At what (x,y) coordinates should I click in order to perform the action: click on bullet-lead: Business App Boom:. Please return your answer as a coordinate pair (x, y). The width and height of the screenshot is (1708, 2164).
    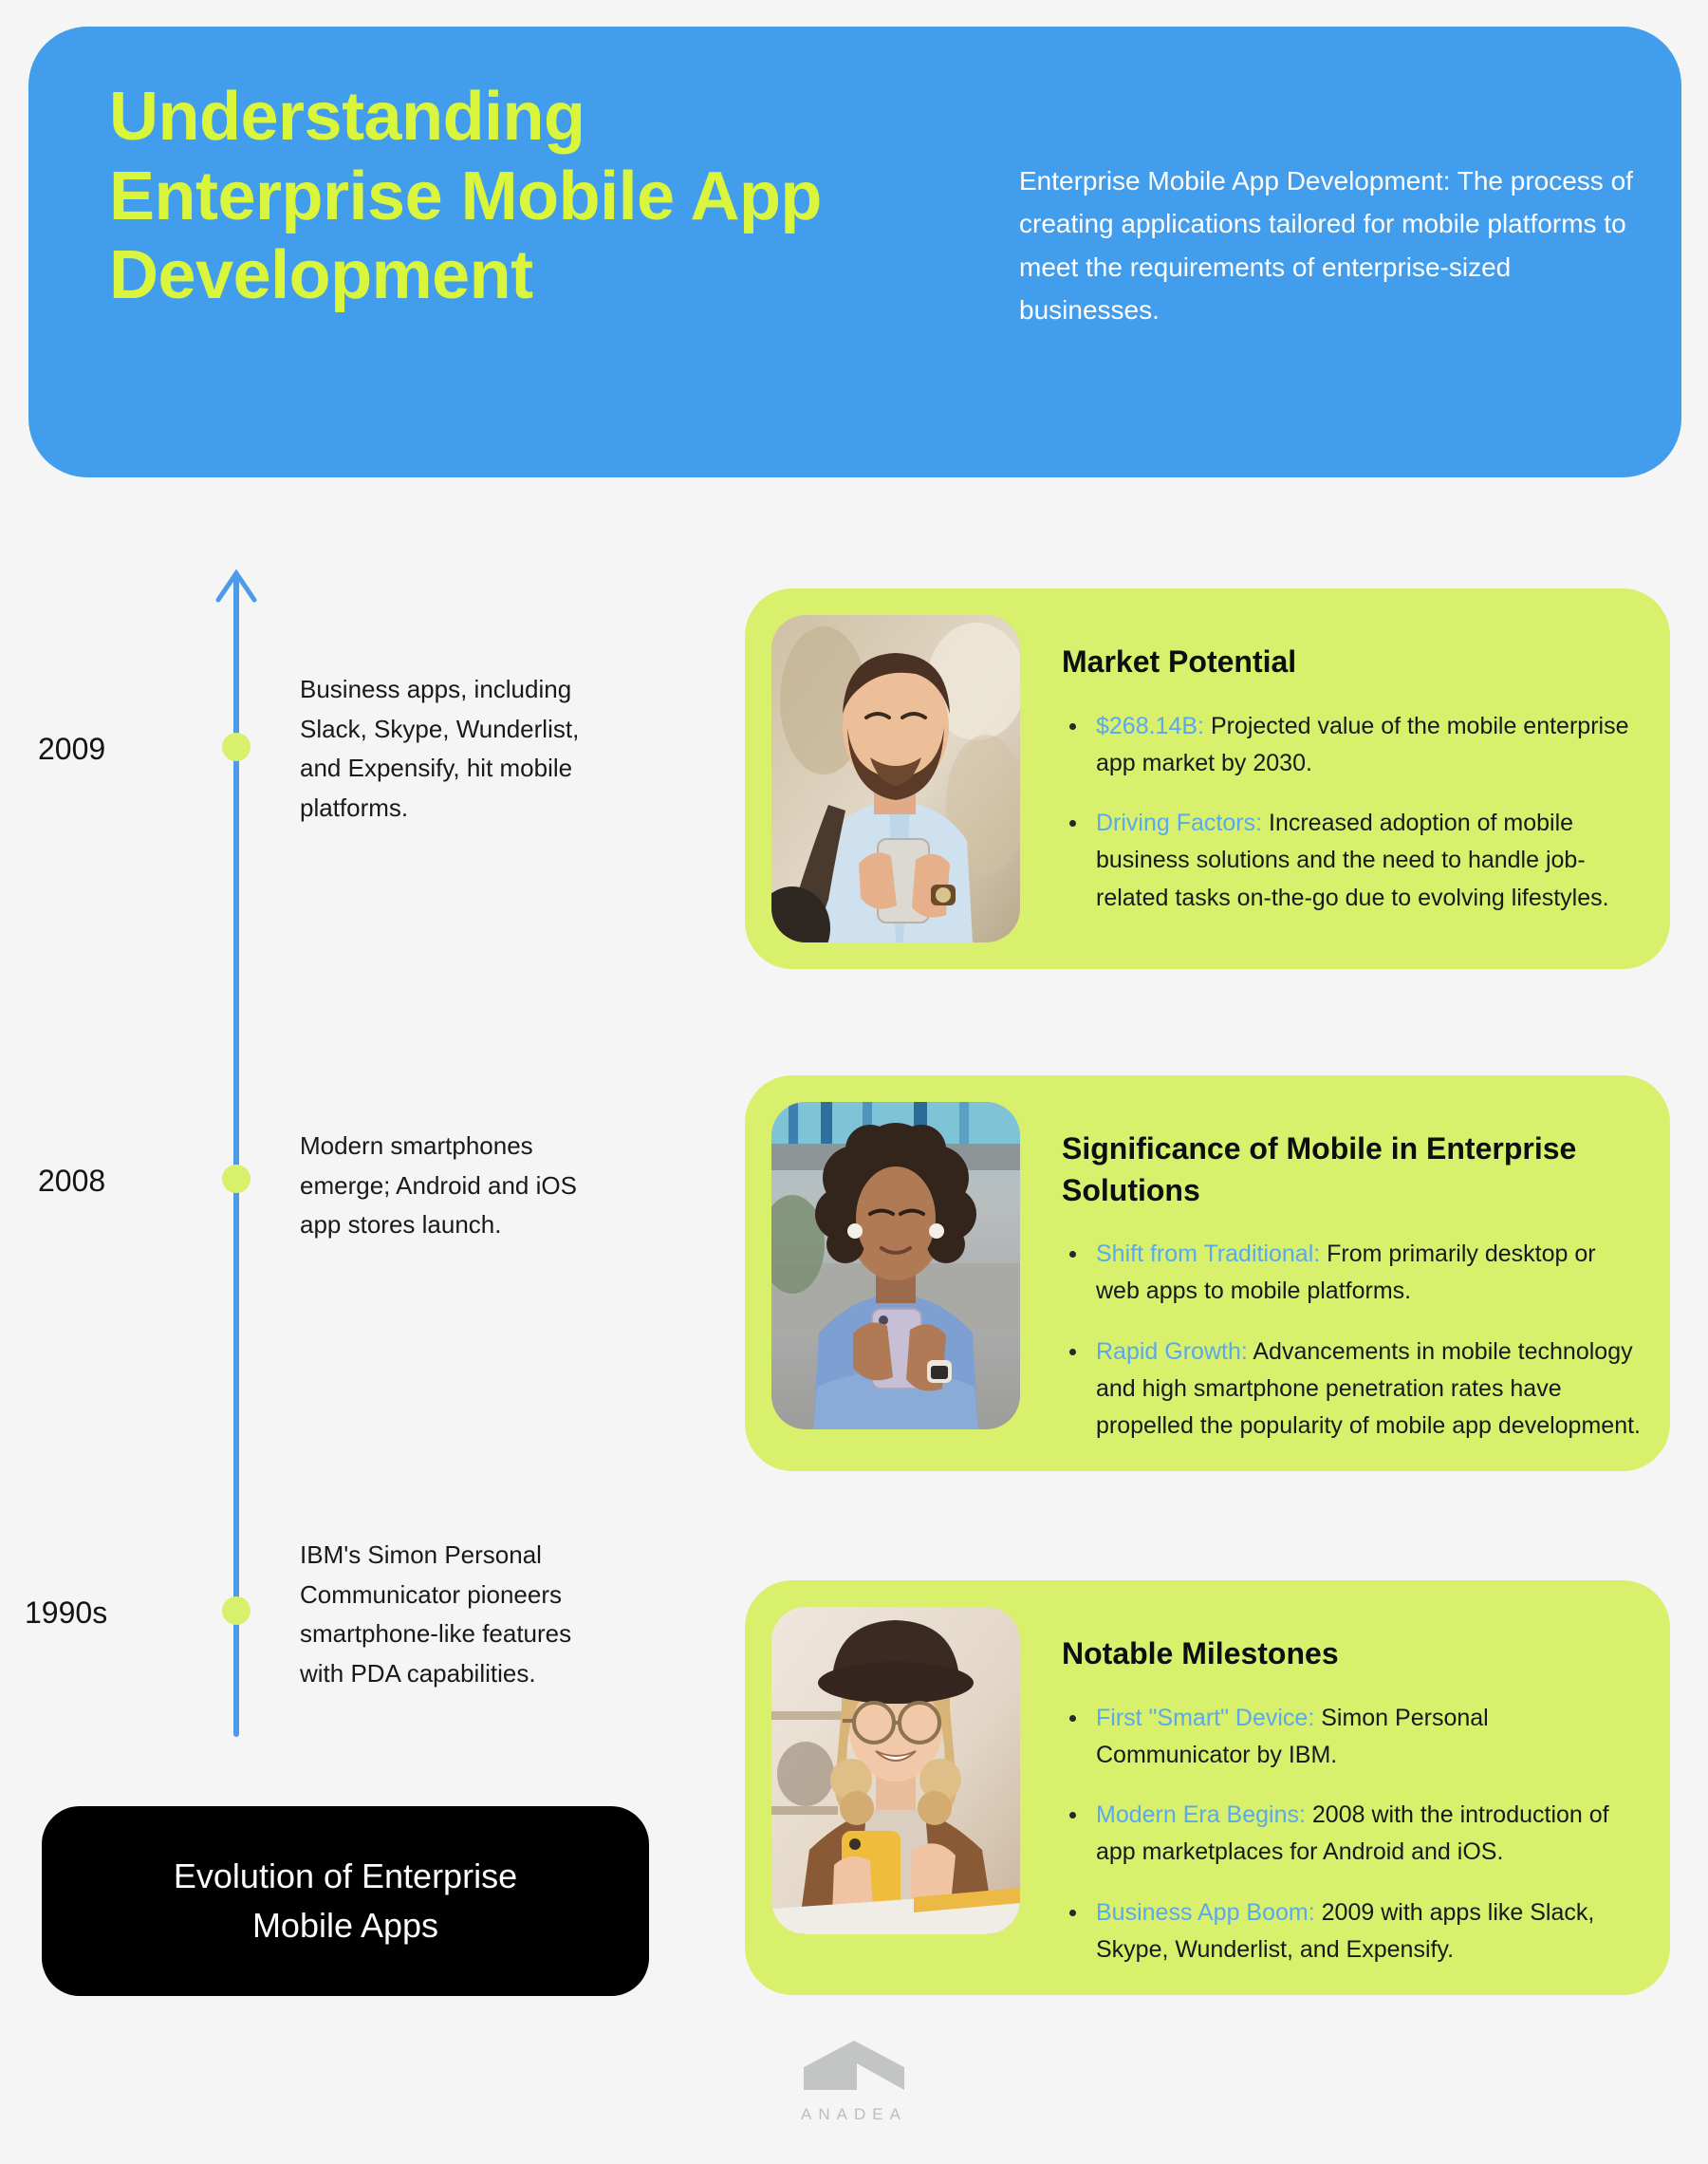
    Looking at the image, I should click on (1205, 1912).